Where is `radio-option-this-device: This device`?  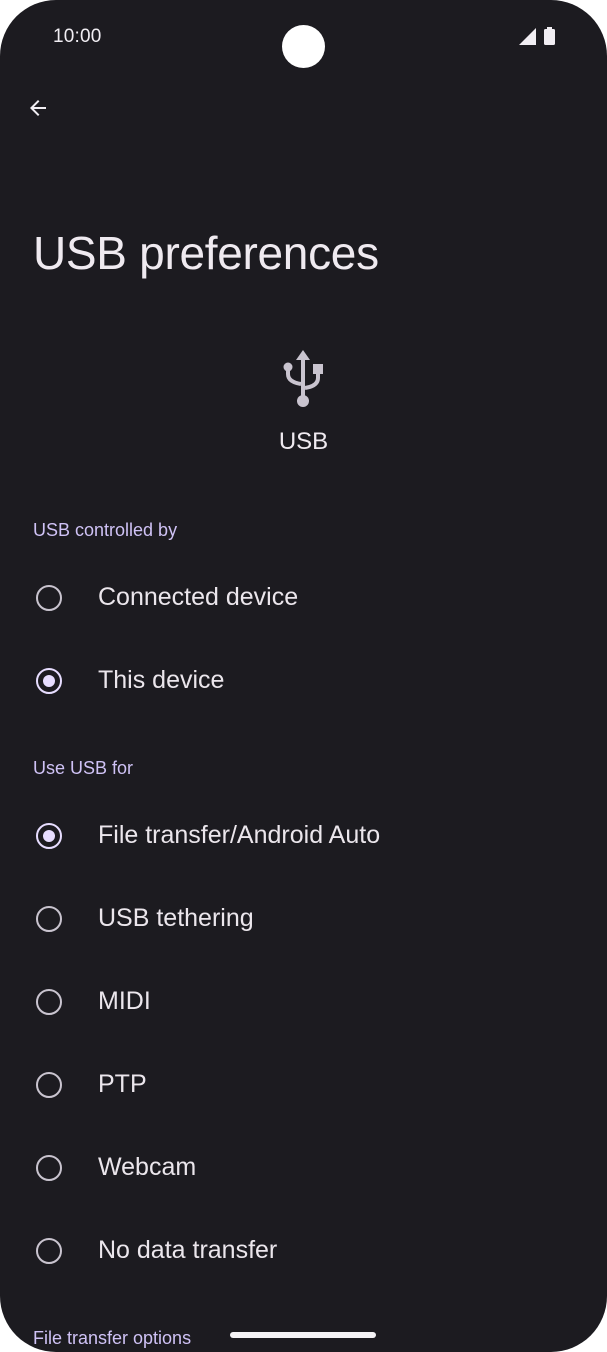 radio-option-this-device: This device is located at coordinates (303, 680).